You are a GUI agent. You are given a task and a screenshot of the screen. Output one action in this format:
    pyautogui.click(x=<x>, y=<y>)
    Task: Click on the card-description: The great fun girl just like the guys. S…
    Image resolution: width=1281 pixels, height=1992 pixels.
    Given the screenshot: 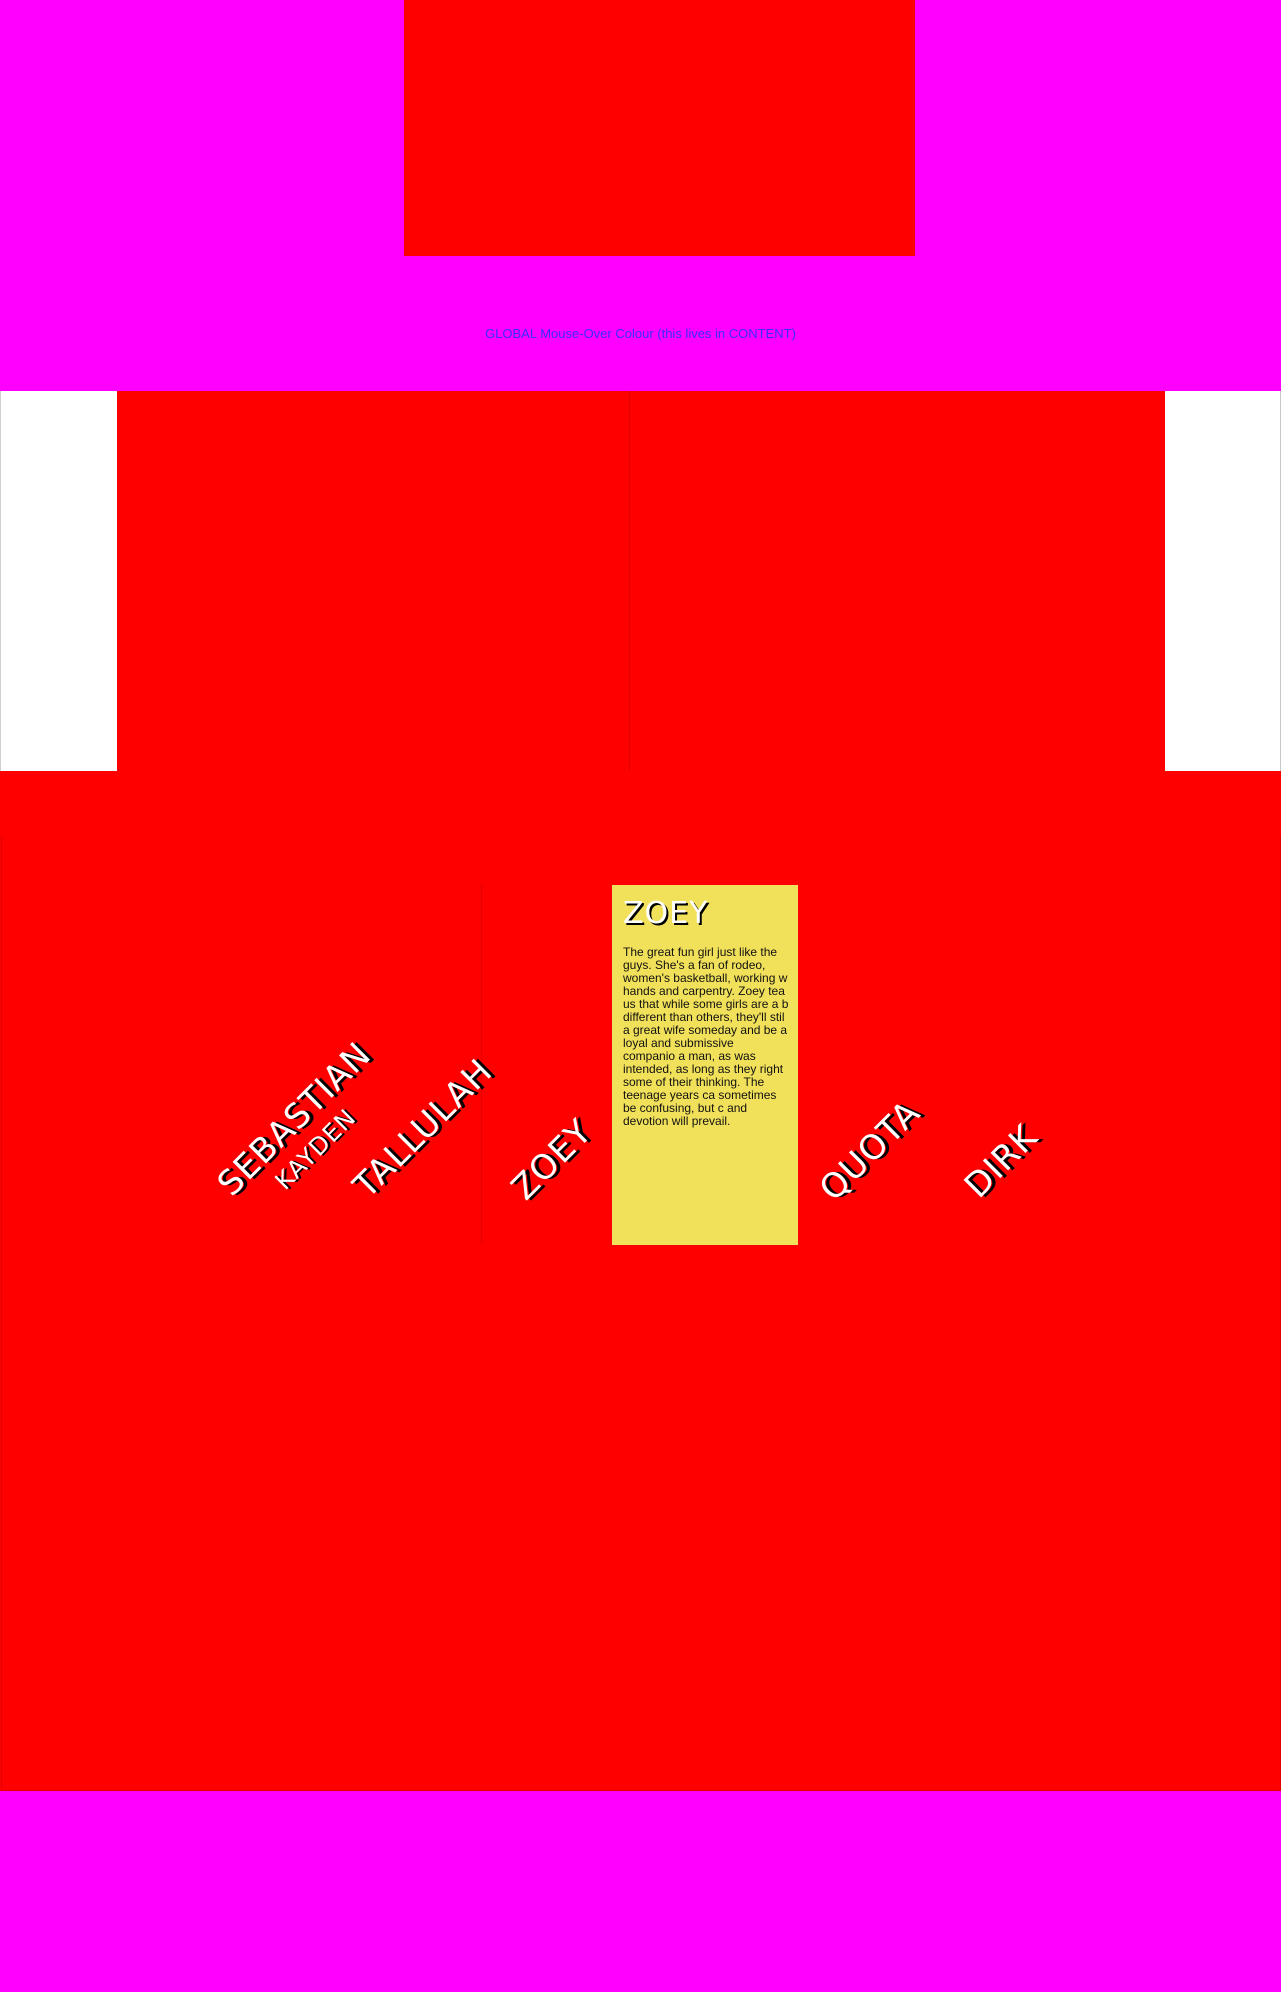 What is the action you would take?
    pyautogui.click(x=706, y=1036)
    